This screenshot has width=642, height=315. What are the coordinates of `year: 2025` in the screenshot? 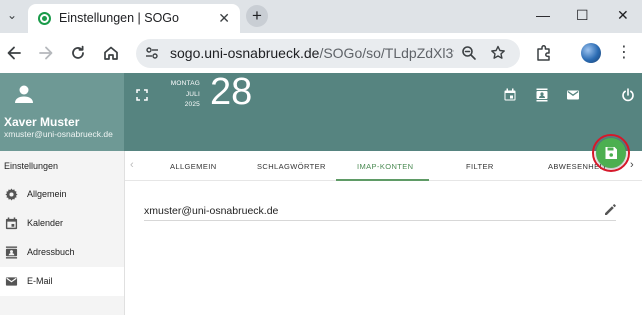 It's located at (192, 104).